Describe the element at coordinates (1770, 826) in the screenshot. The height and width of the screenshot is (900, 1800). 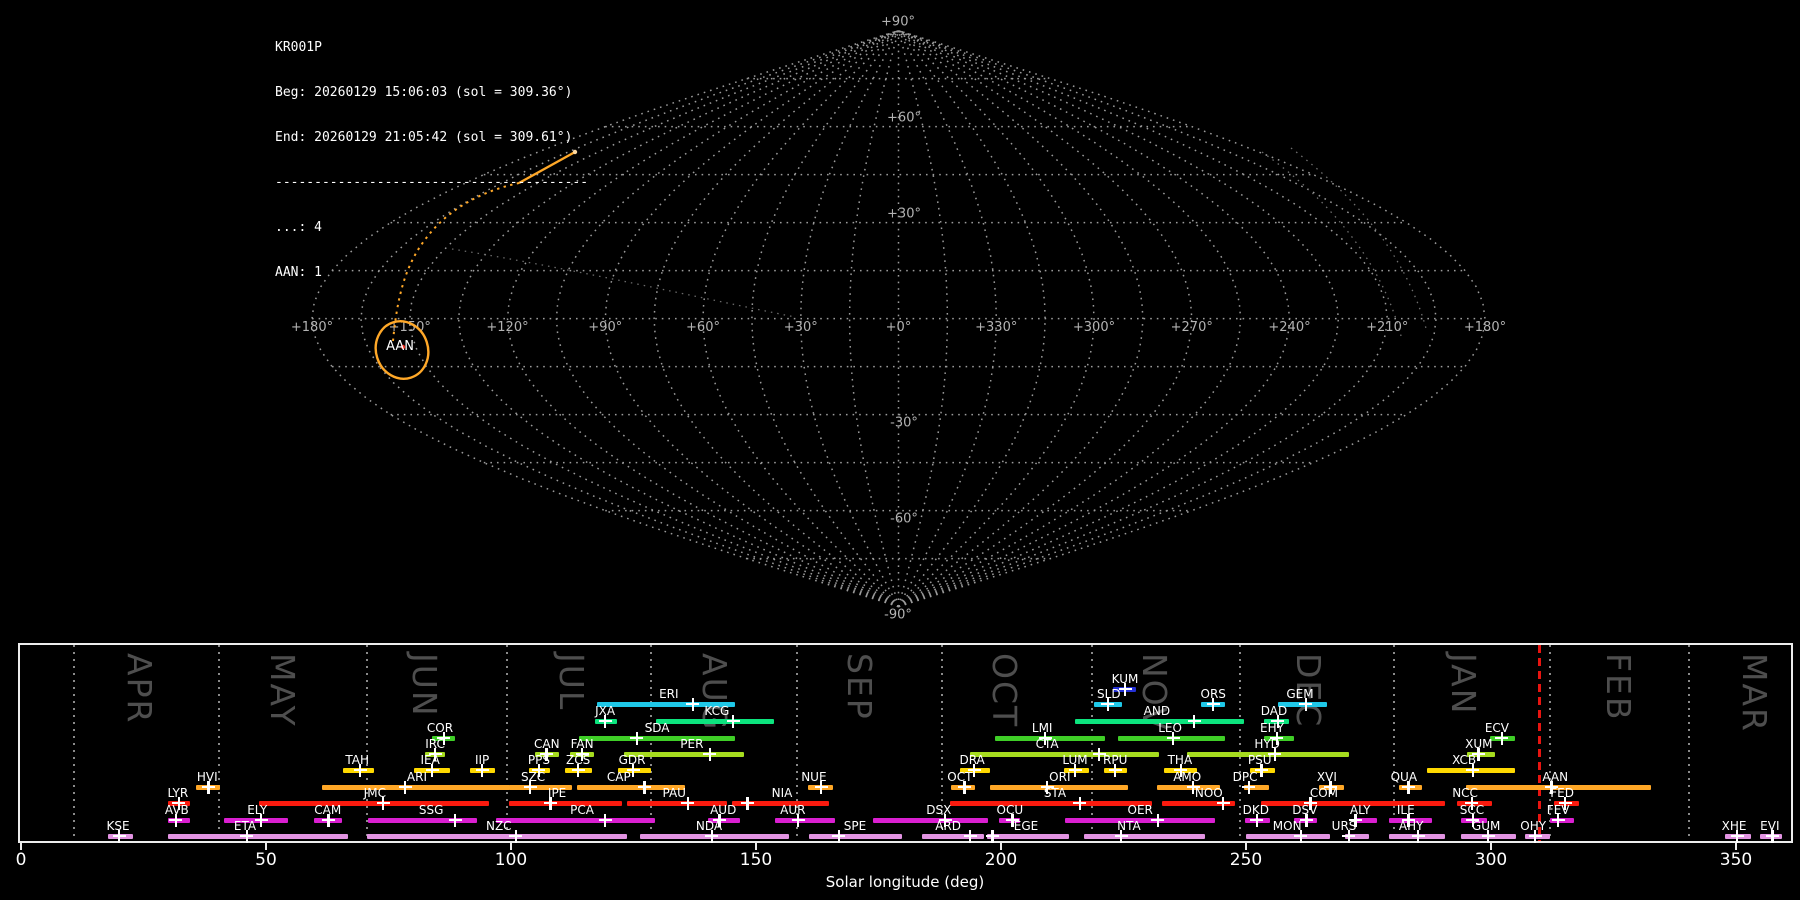
I see `shower-label-EVI: EVI` at that location.